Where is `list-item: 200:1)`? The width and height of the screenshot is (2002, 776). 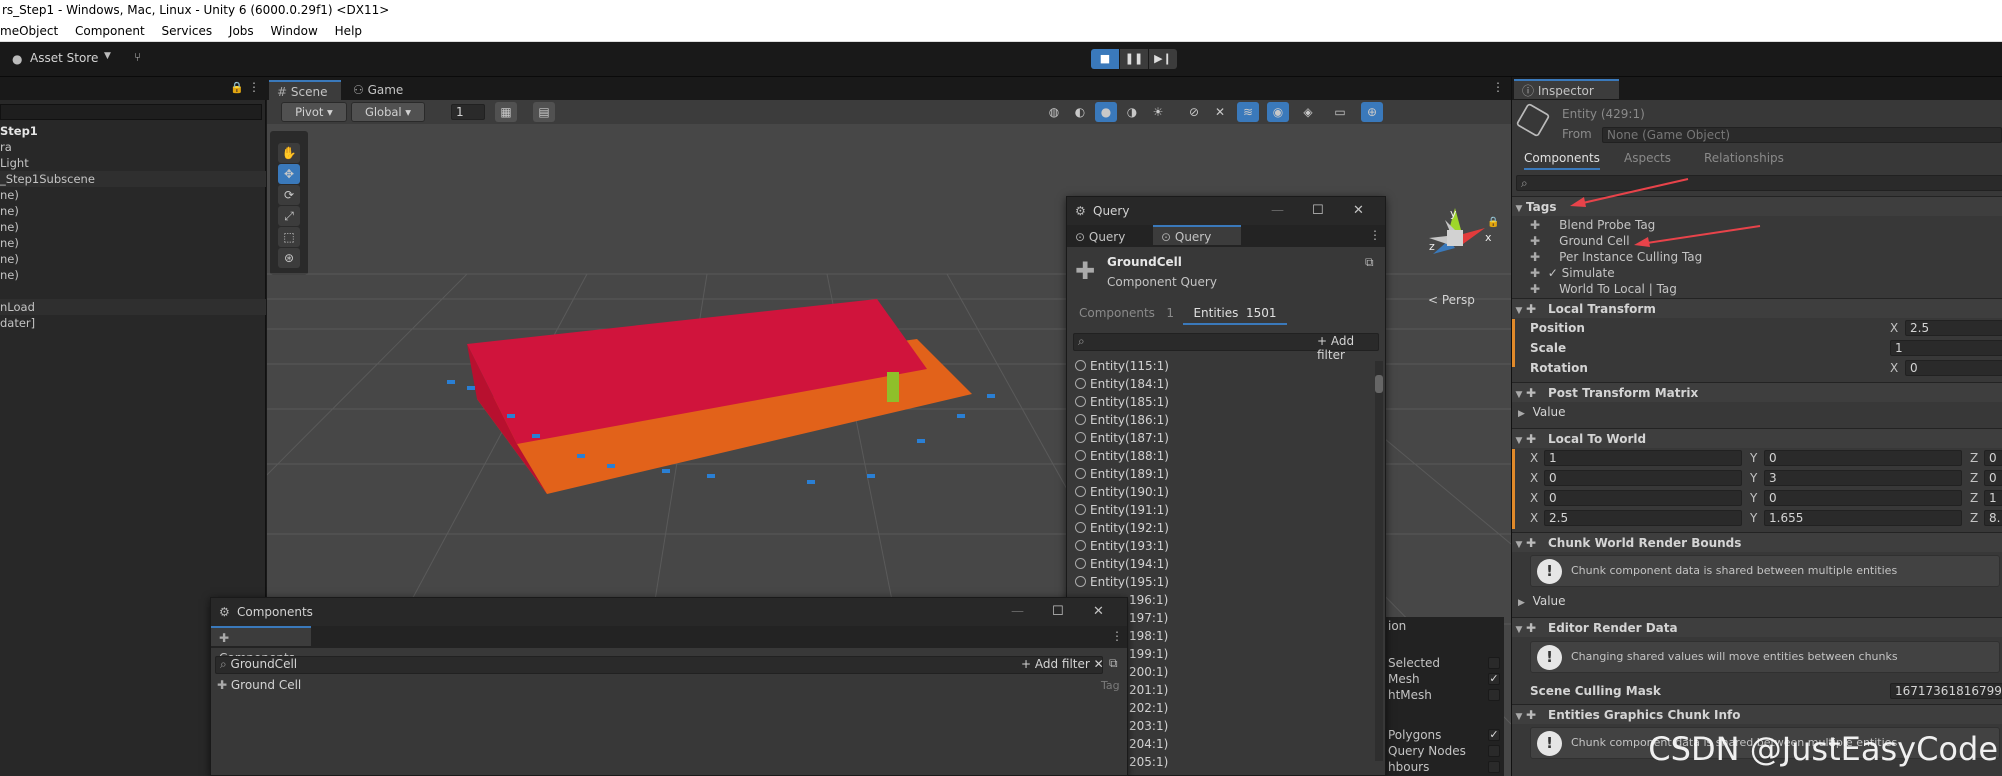
list-item: 200:1) is located at coordinates (1148, 672).